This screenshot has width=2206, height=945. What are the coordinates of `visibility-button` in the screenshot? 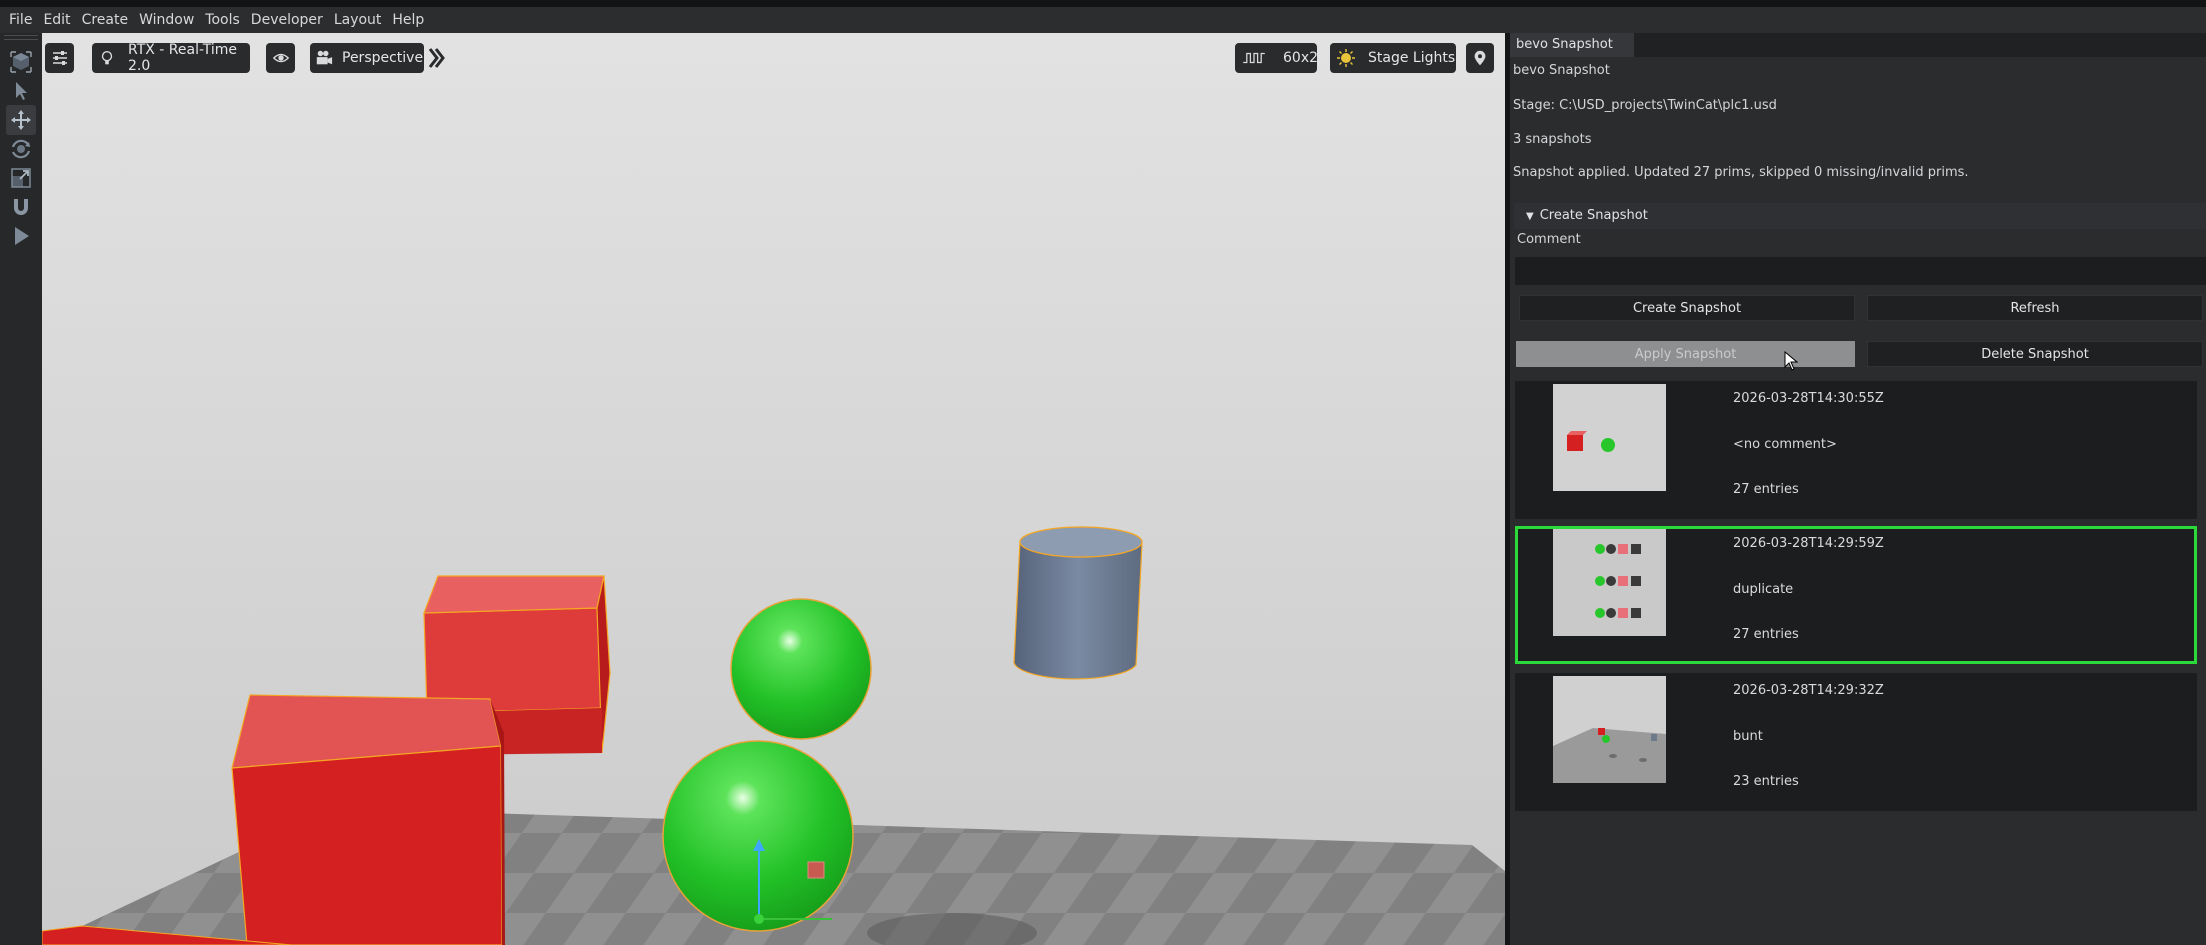 It's located at (280, 58).